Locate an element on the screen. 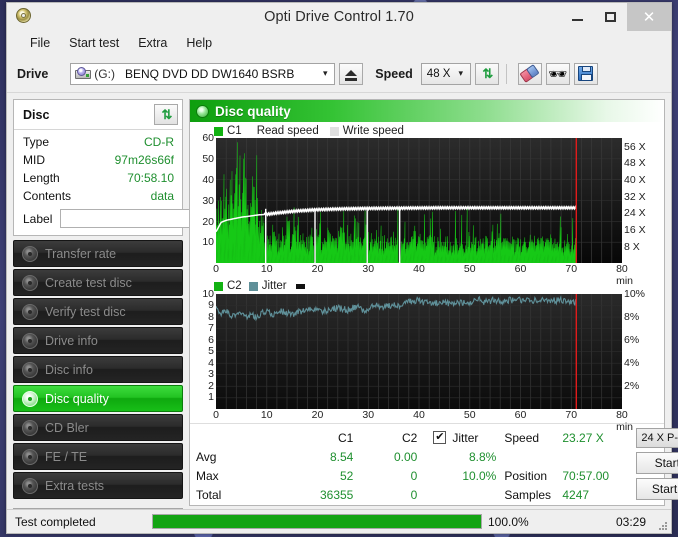  disc-row-value: 97m26s66f is located at coordinates (144, 160).